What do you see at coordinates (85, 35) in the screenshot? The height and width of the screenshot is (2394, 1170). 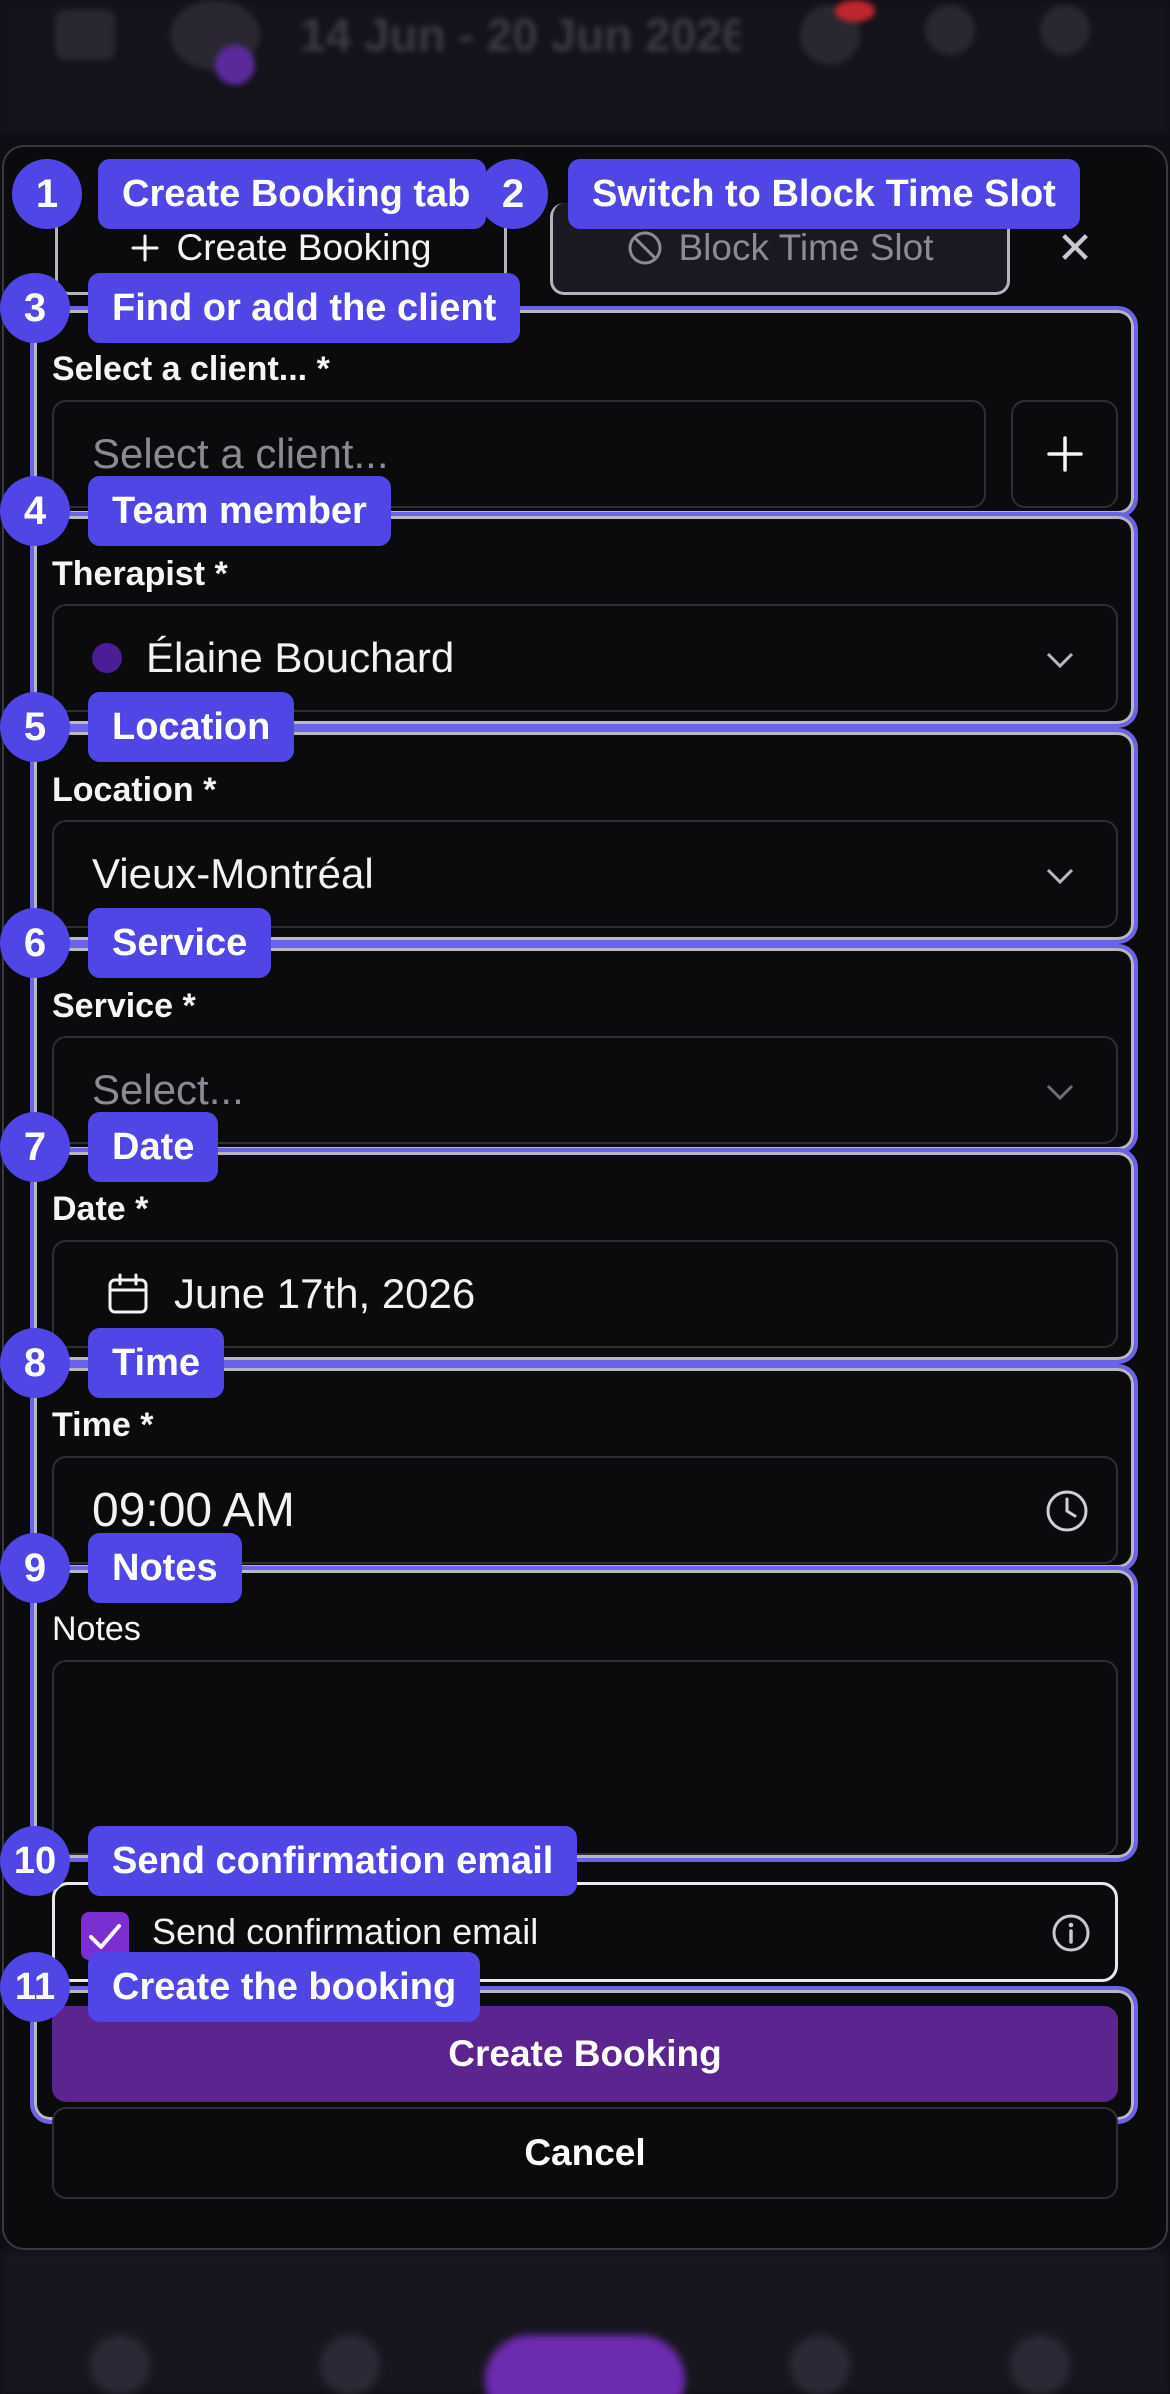 I see `menu-icon` at bounding box center [85, 35].